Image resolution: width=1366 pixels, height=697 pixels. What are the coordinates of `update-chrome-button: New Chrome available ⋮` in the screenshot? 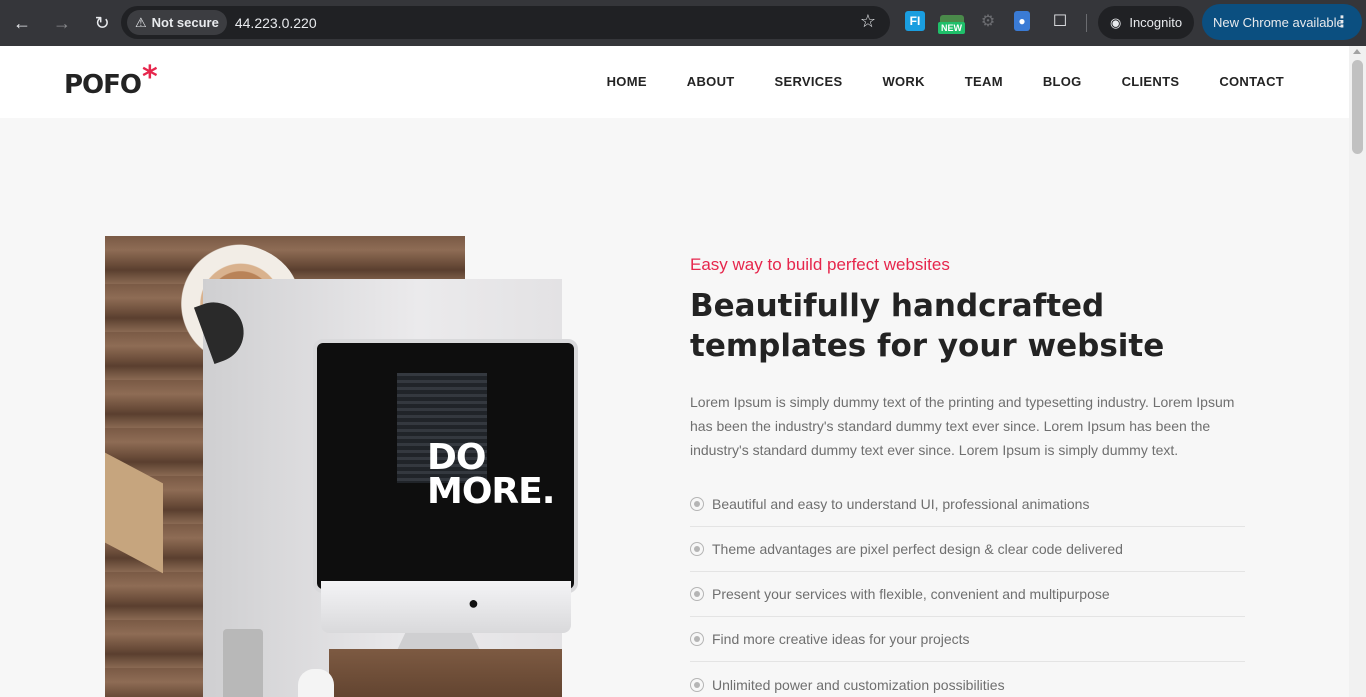 It's located at (1282, 22).